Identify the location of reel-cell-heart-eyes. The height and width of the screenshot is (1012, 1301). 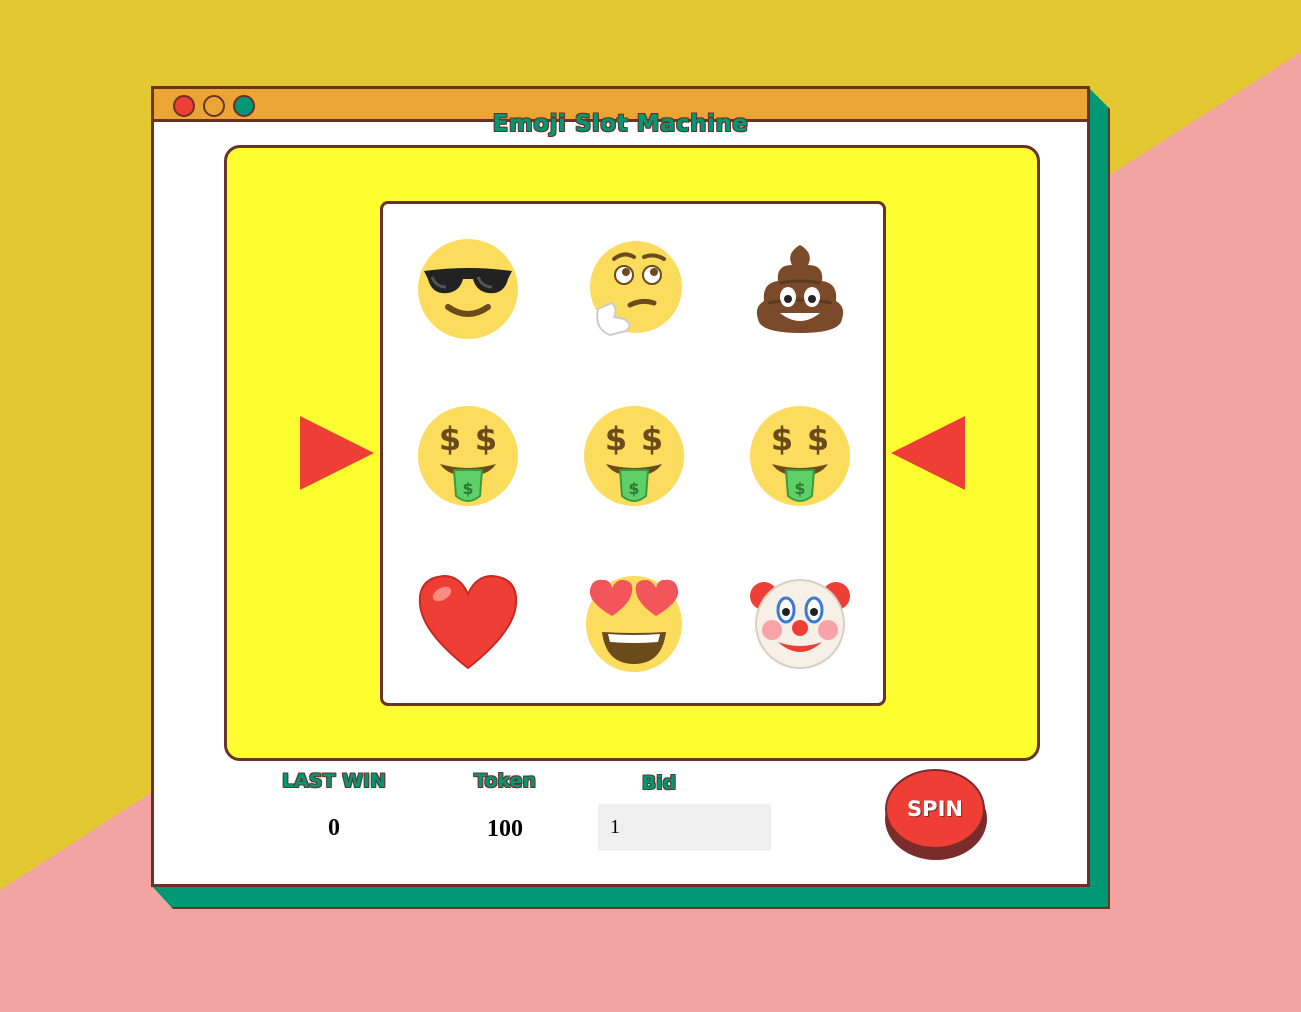
(634, 622).